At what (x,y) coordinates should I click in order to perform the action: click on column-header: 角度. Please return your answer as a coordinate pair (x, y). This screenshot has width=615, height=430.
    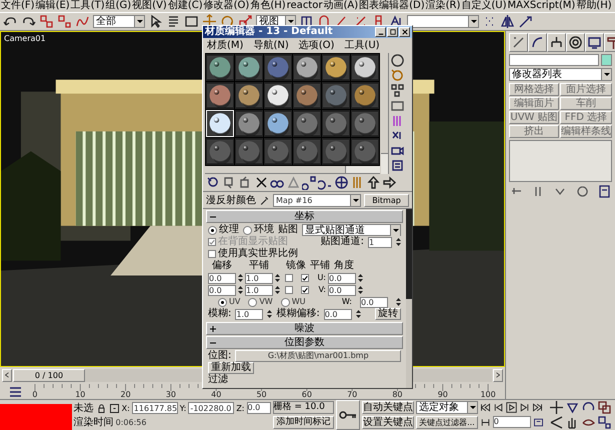
    Looking at the image, I should click on (344, 266).